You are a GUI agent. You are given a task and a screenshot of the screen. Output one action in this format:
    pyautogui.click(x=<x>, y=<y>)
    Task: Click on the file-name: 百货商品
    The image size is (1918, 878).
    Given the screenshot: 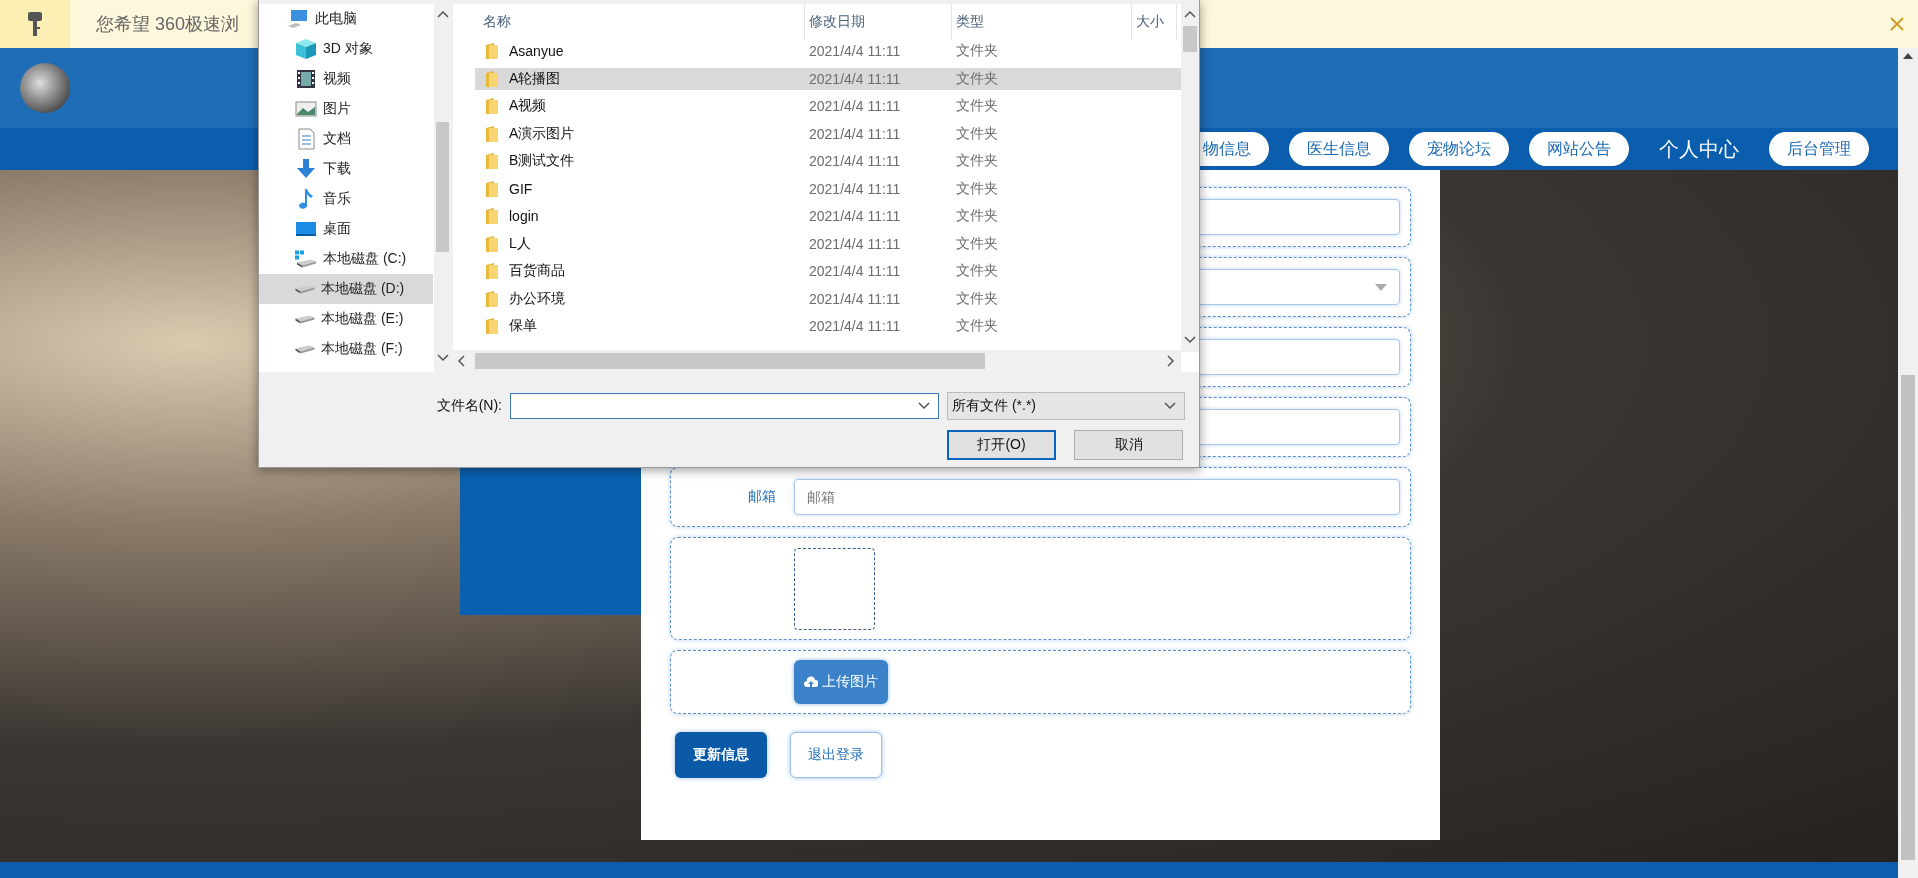 What is the action you would take?
    pyautogui.click(x=537, y=271)
    